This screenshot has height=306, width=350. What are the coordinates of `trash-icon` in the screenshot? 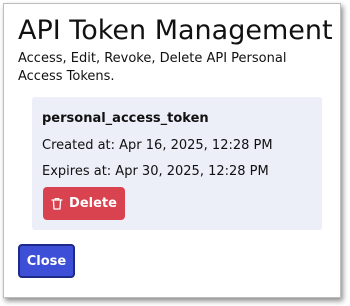 It's located at (57, 203).